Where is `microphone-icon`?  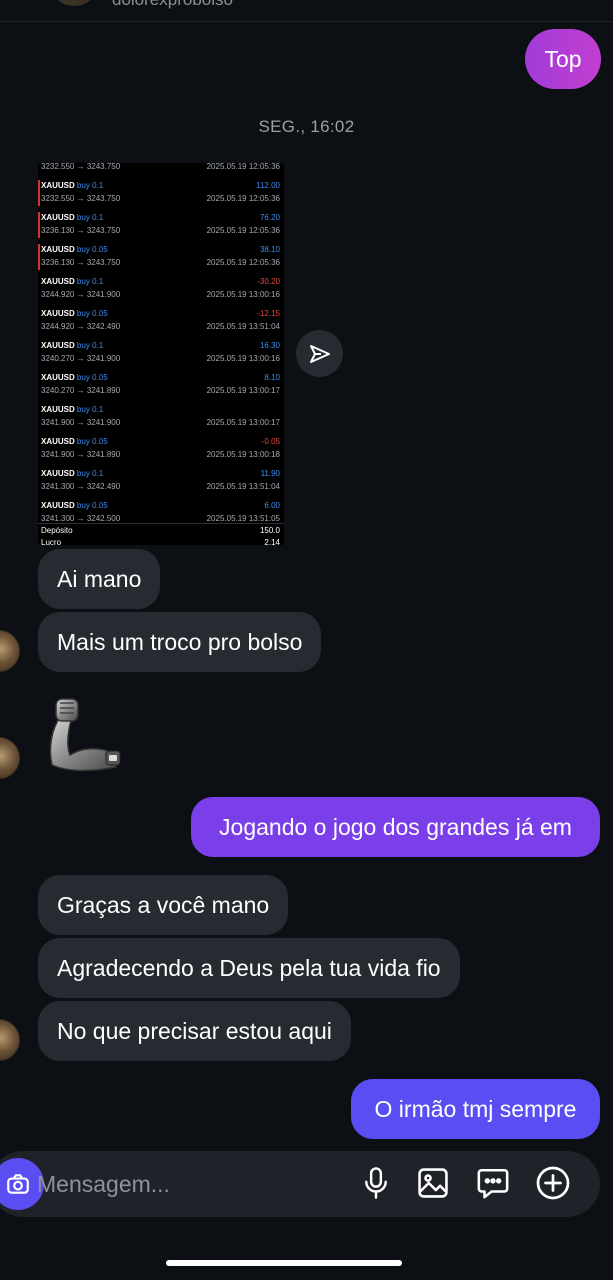 microphone-icon is located at coordinates (376, 1183).